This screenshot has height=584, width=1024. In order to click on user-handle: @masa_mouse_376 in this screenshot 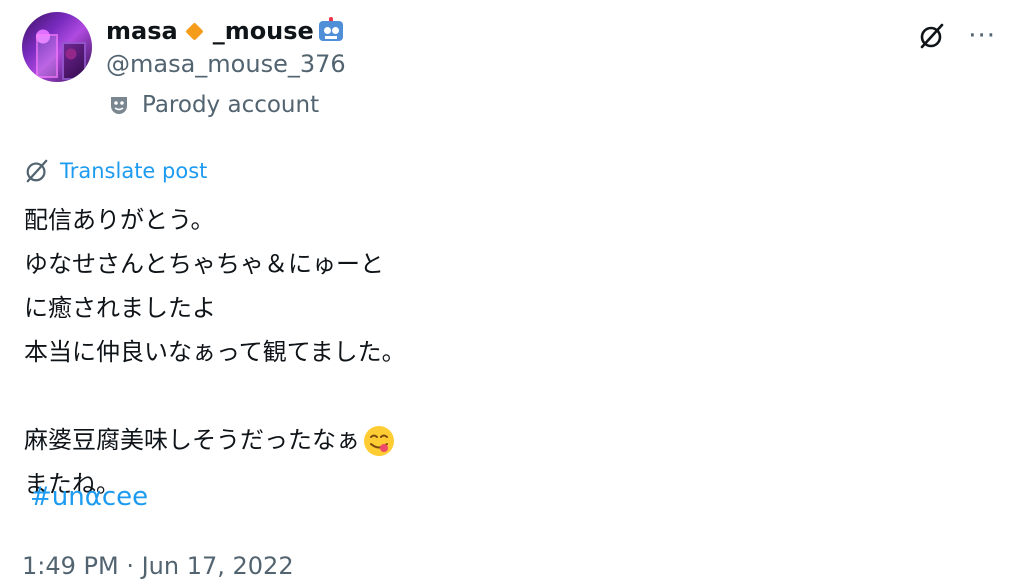, I will do `click(226, 64)`.